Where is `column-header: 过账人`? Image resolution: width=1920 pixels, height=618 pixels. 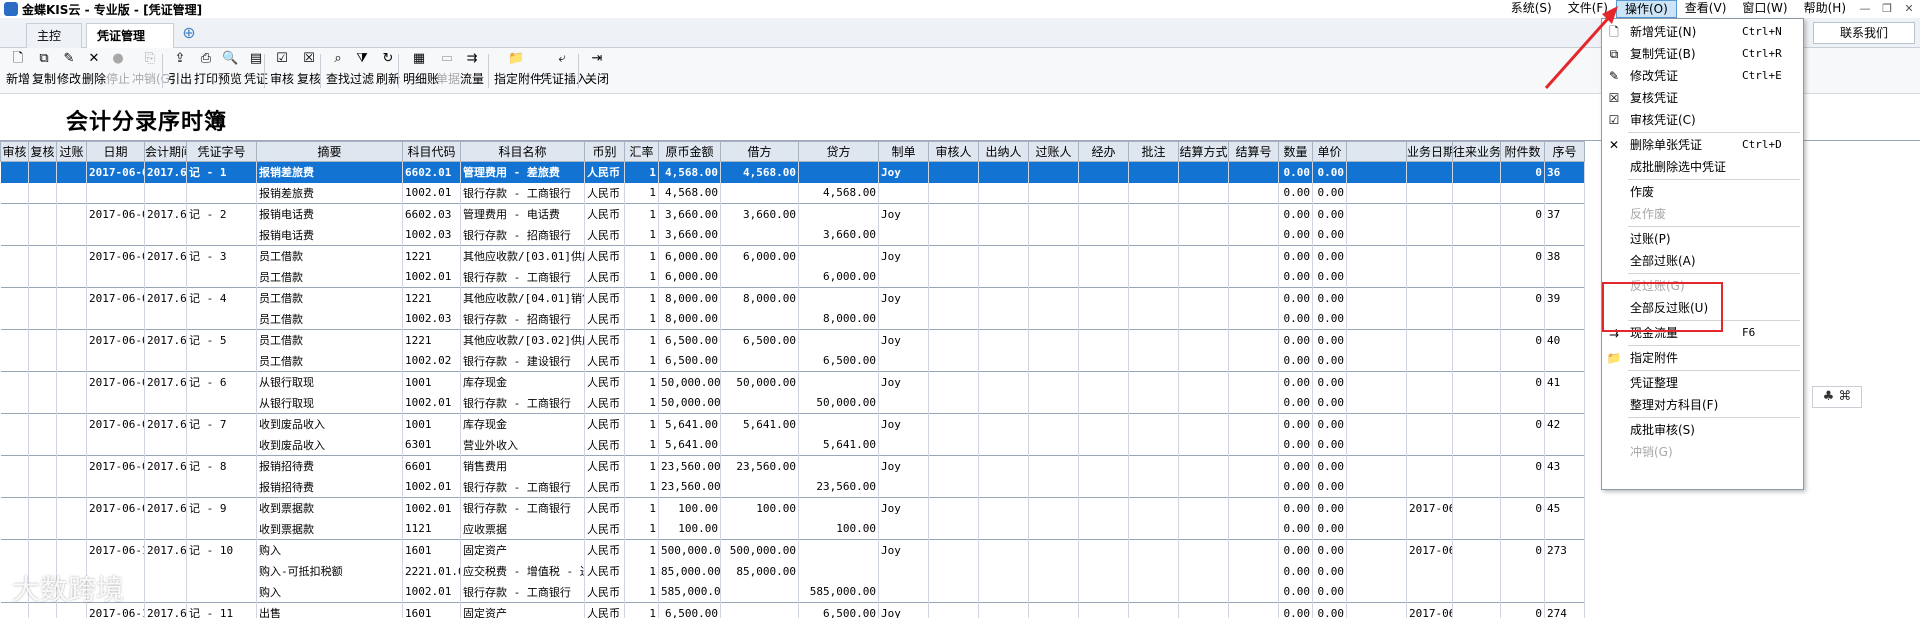
column-header: 过账人 is located at coordinates (1053, 151).